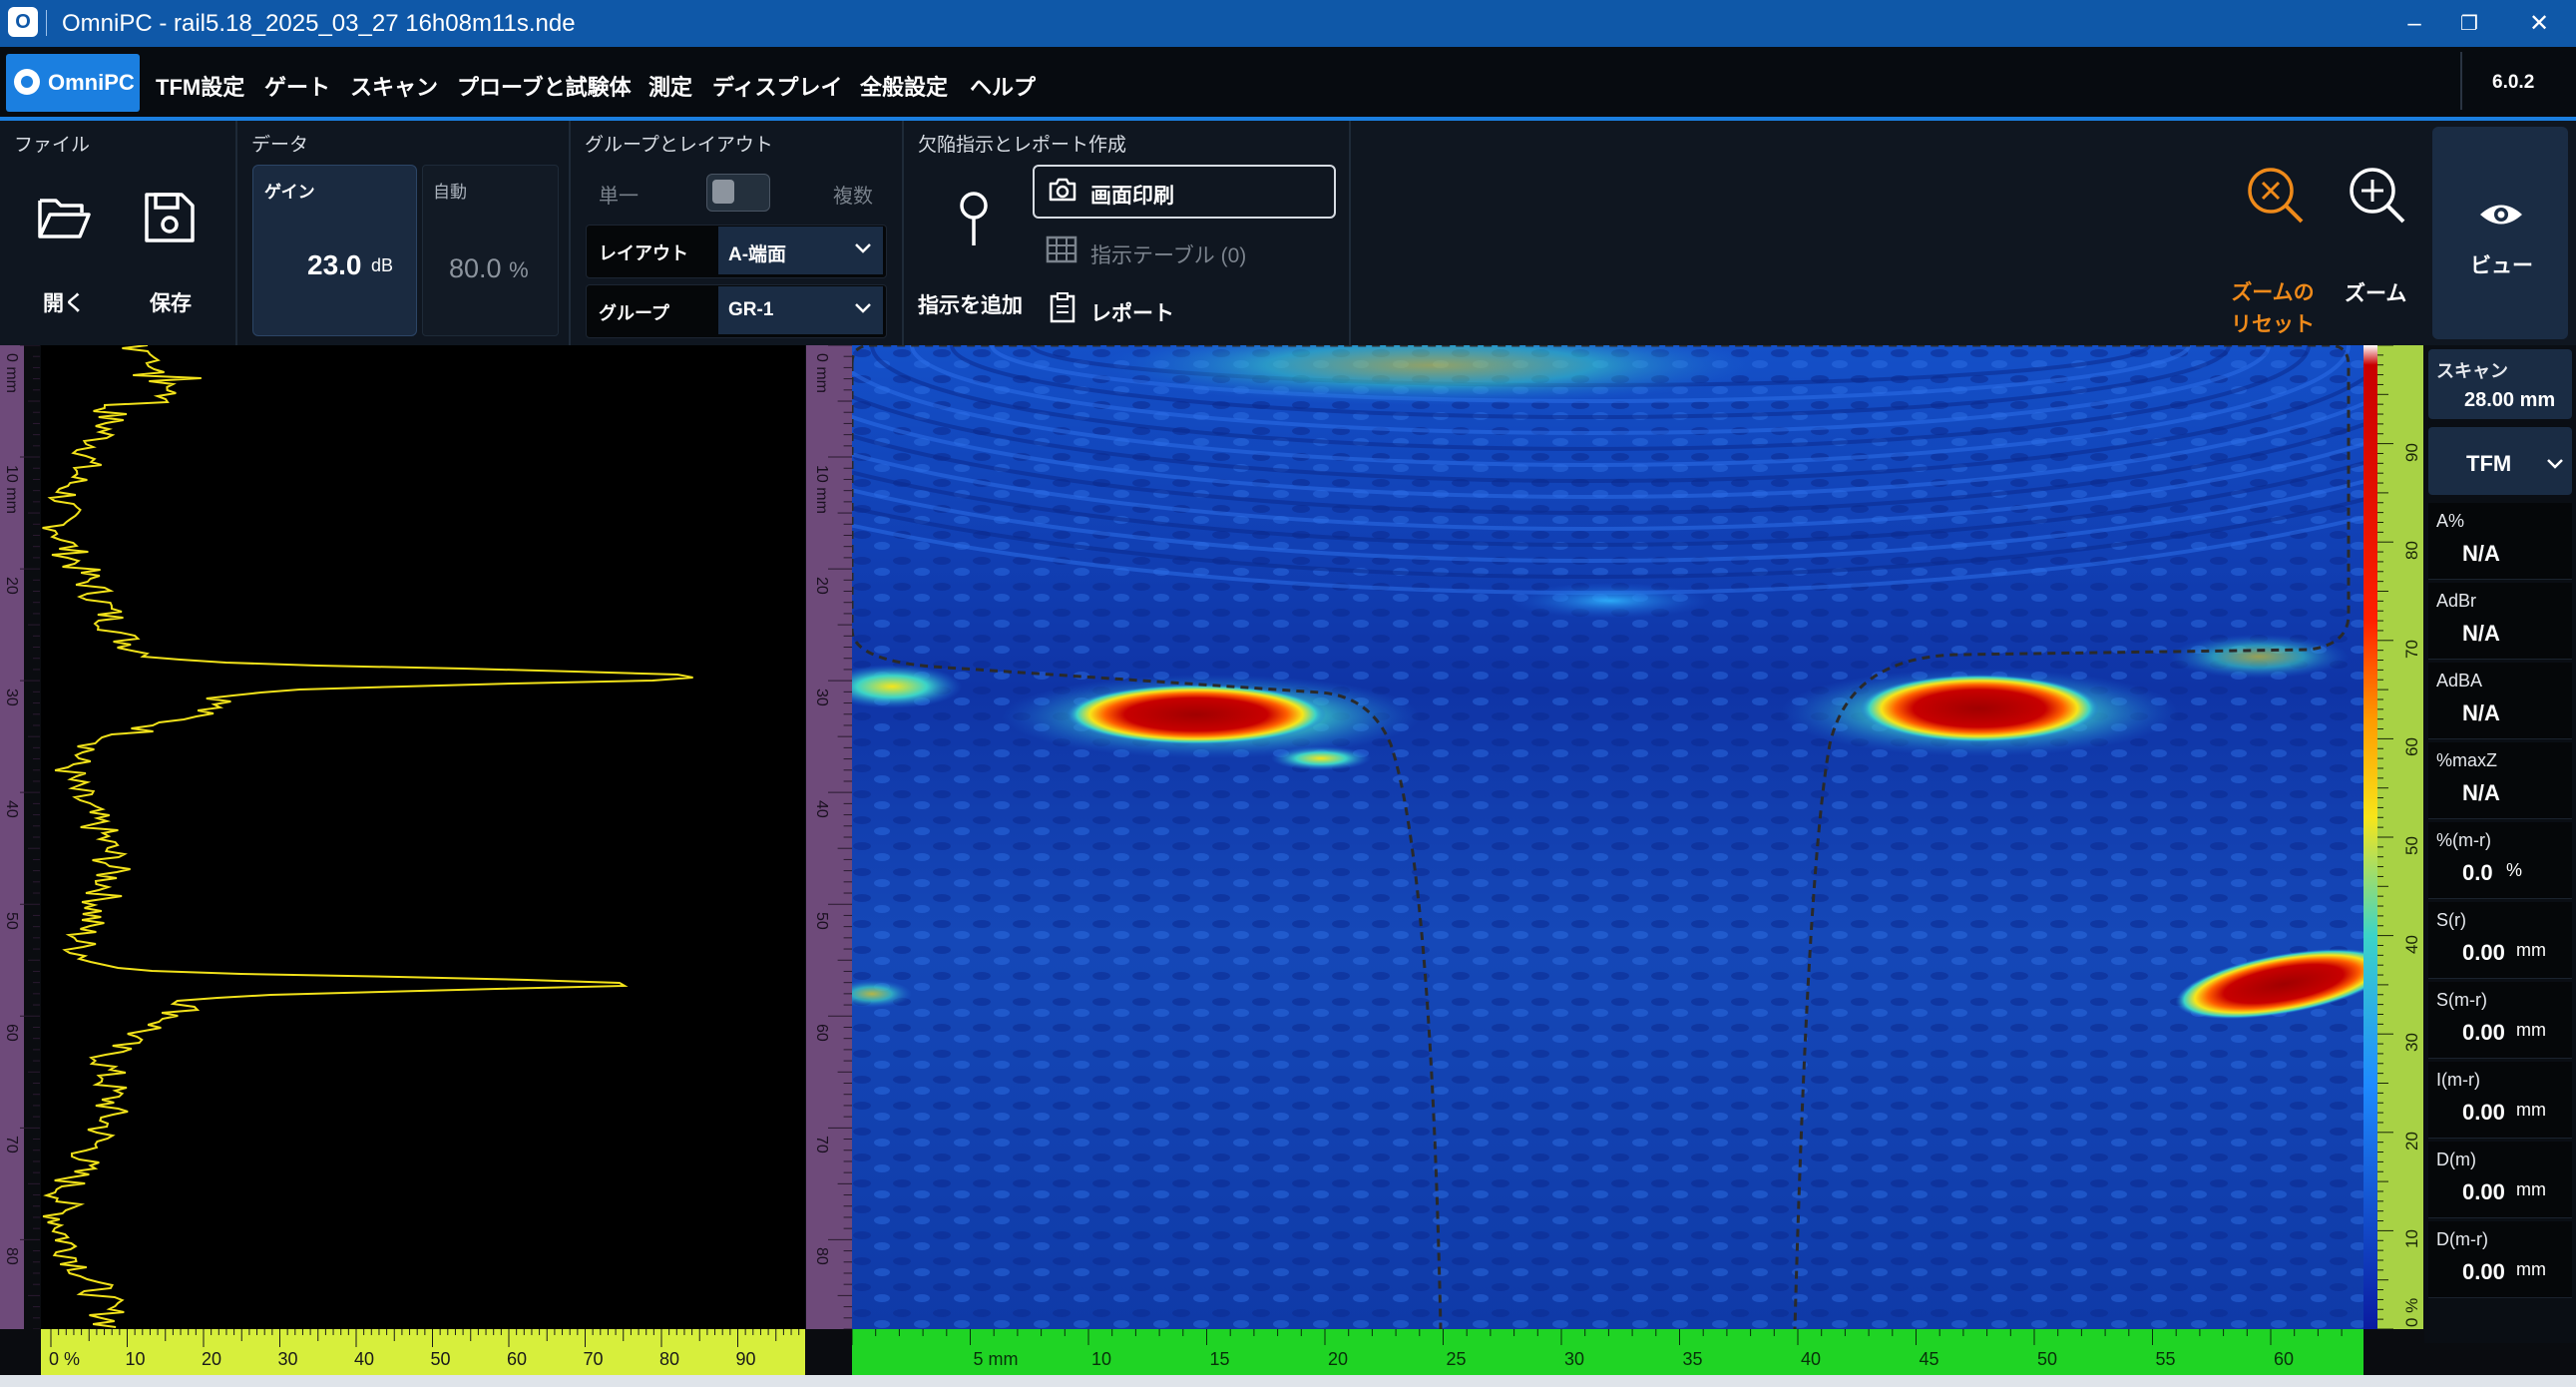  Describe the element at coordinates (679, 145) in the screenshot. I see `group-section-label: グループとレイアウト` at that location.